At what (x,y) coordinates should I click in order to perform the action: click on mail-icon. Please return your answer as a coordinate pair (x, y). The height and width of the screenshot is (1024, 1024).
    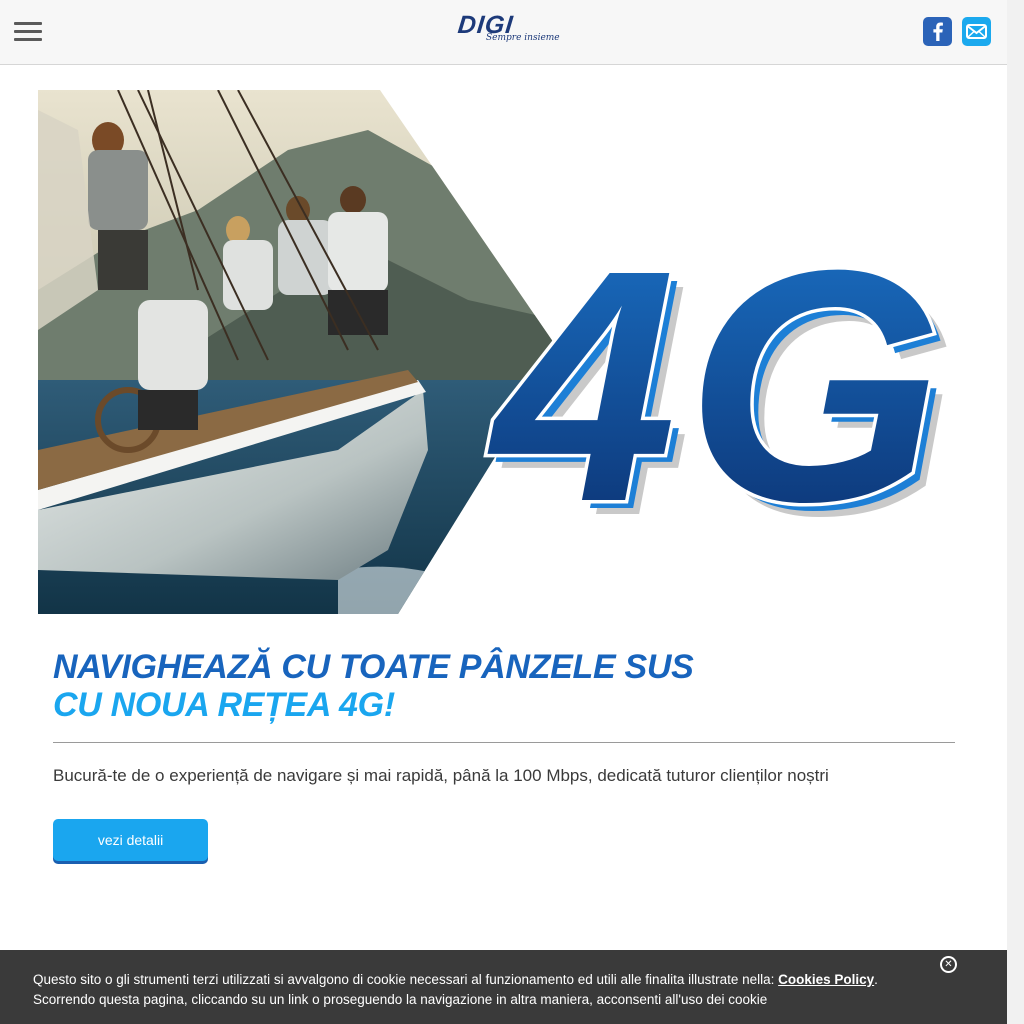
    Looking at the image, I should click on (976, 31).